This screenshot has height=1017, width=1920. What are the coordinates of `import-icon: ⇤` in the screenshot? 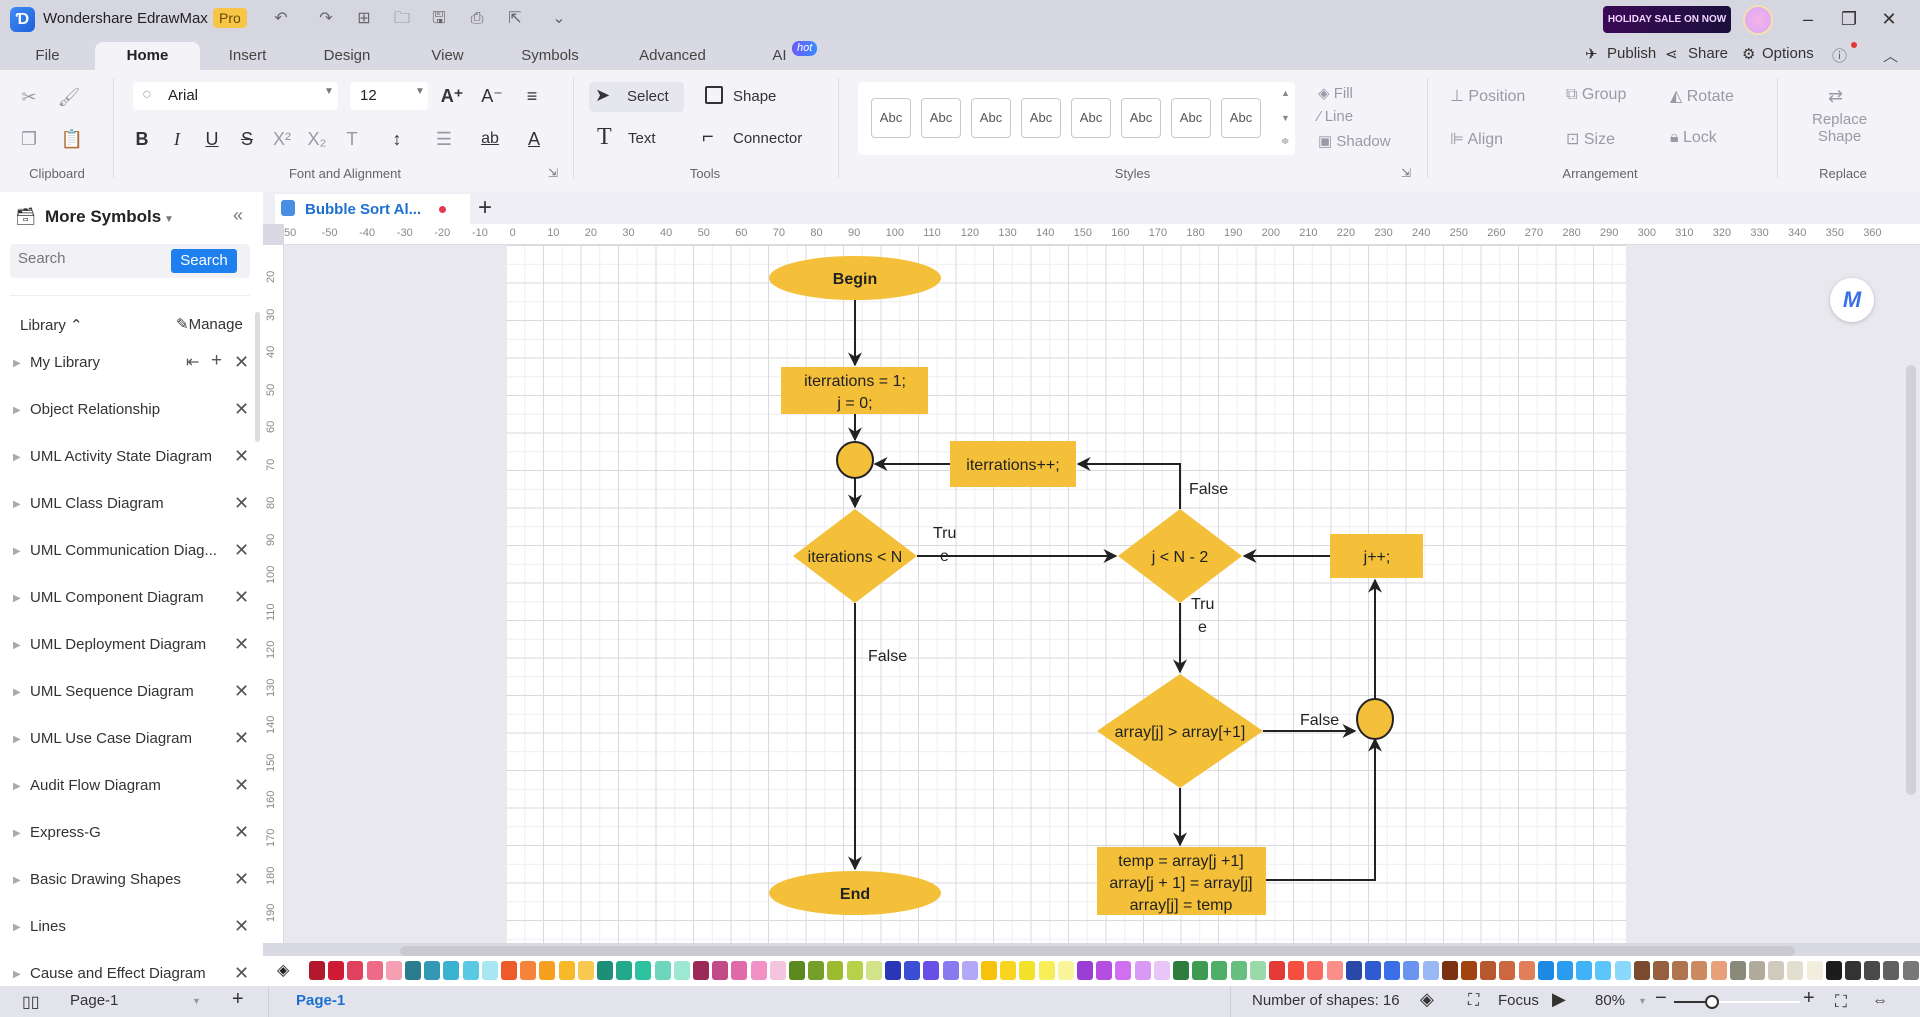 It's located at (192, 362).